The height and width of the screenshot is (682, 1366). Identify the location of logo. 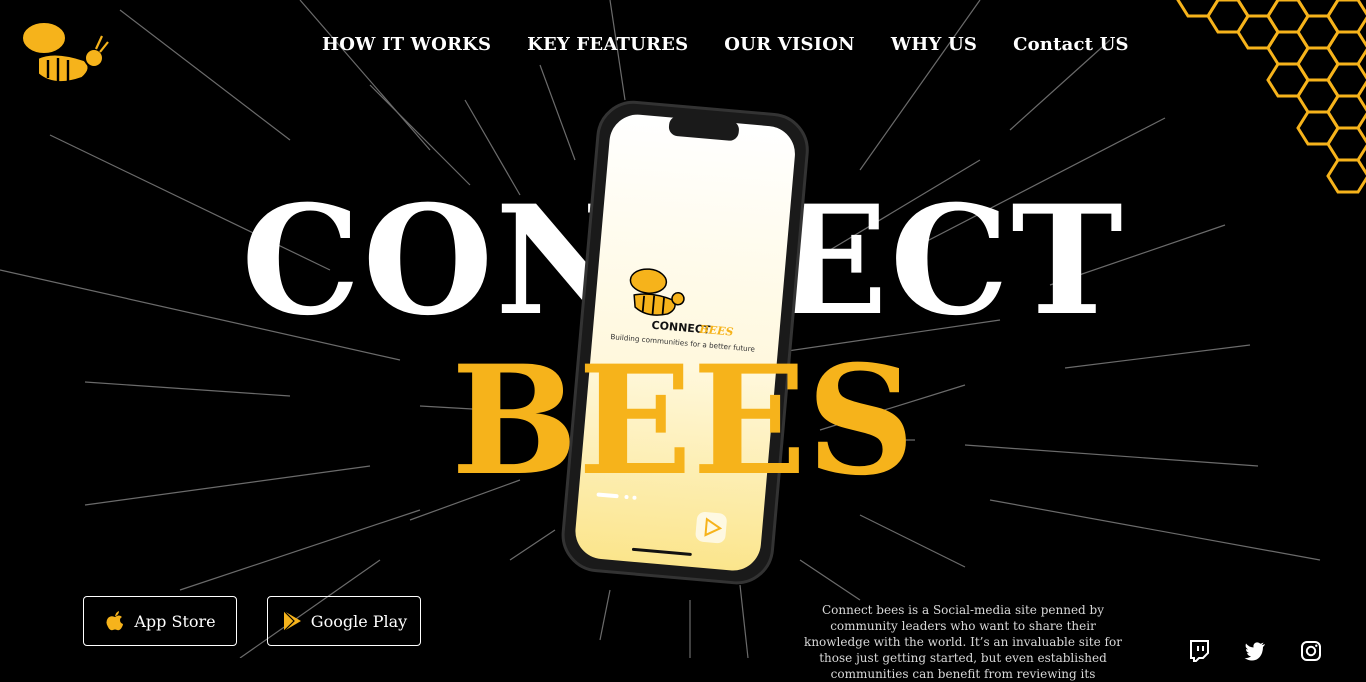
(62, 49).